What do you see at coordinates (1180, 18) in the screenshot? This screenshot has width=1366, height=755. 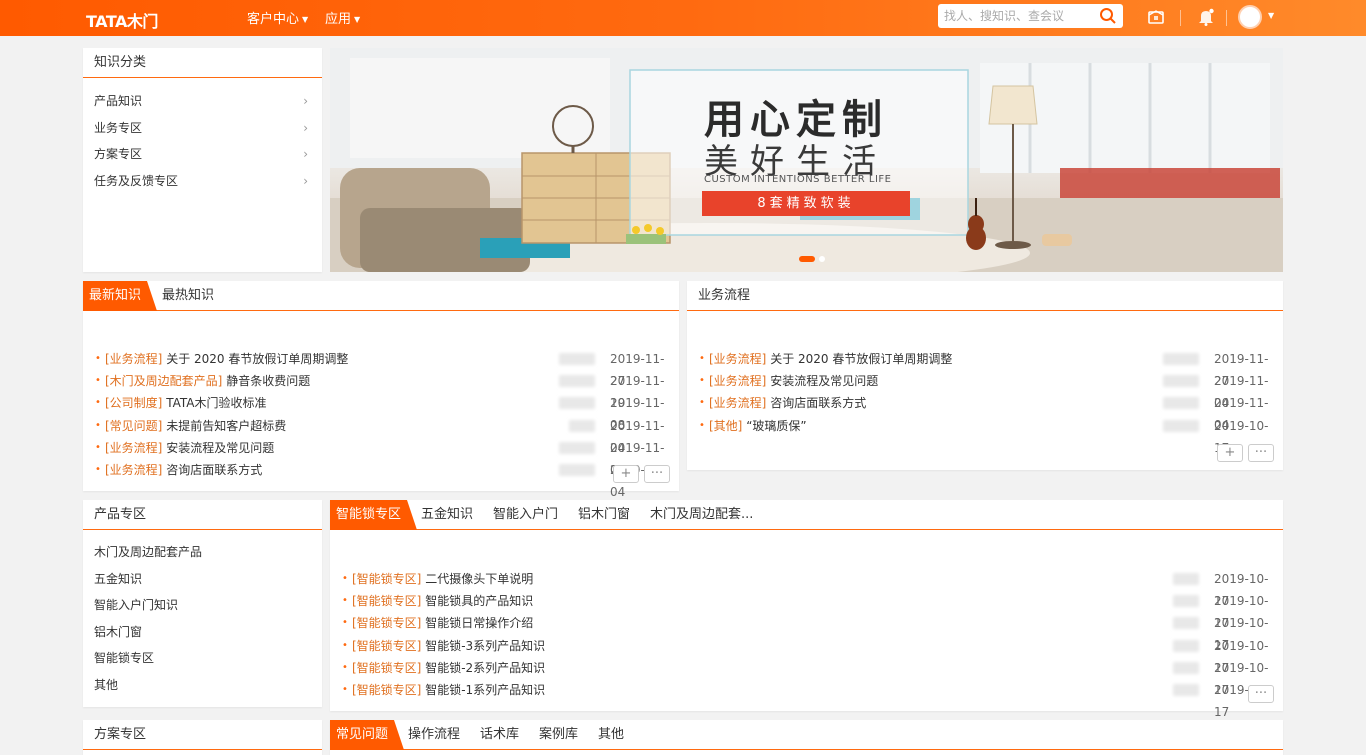 I see `divider` at bounding box center [1180, 18].